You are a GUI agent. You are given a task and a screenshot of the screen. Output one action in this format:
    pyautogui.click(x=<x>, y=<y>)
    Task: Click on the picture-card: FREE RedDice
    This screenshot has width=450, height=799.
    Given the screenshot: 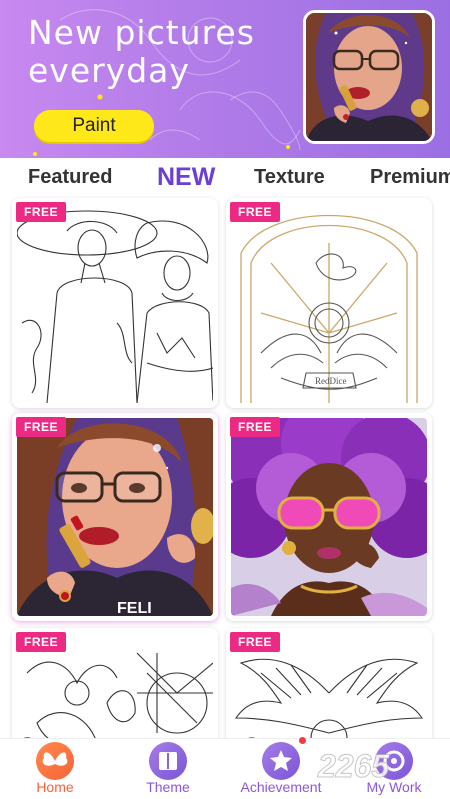 What is the action you would take?
    pyautogui.click(x=329, y=303)
    